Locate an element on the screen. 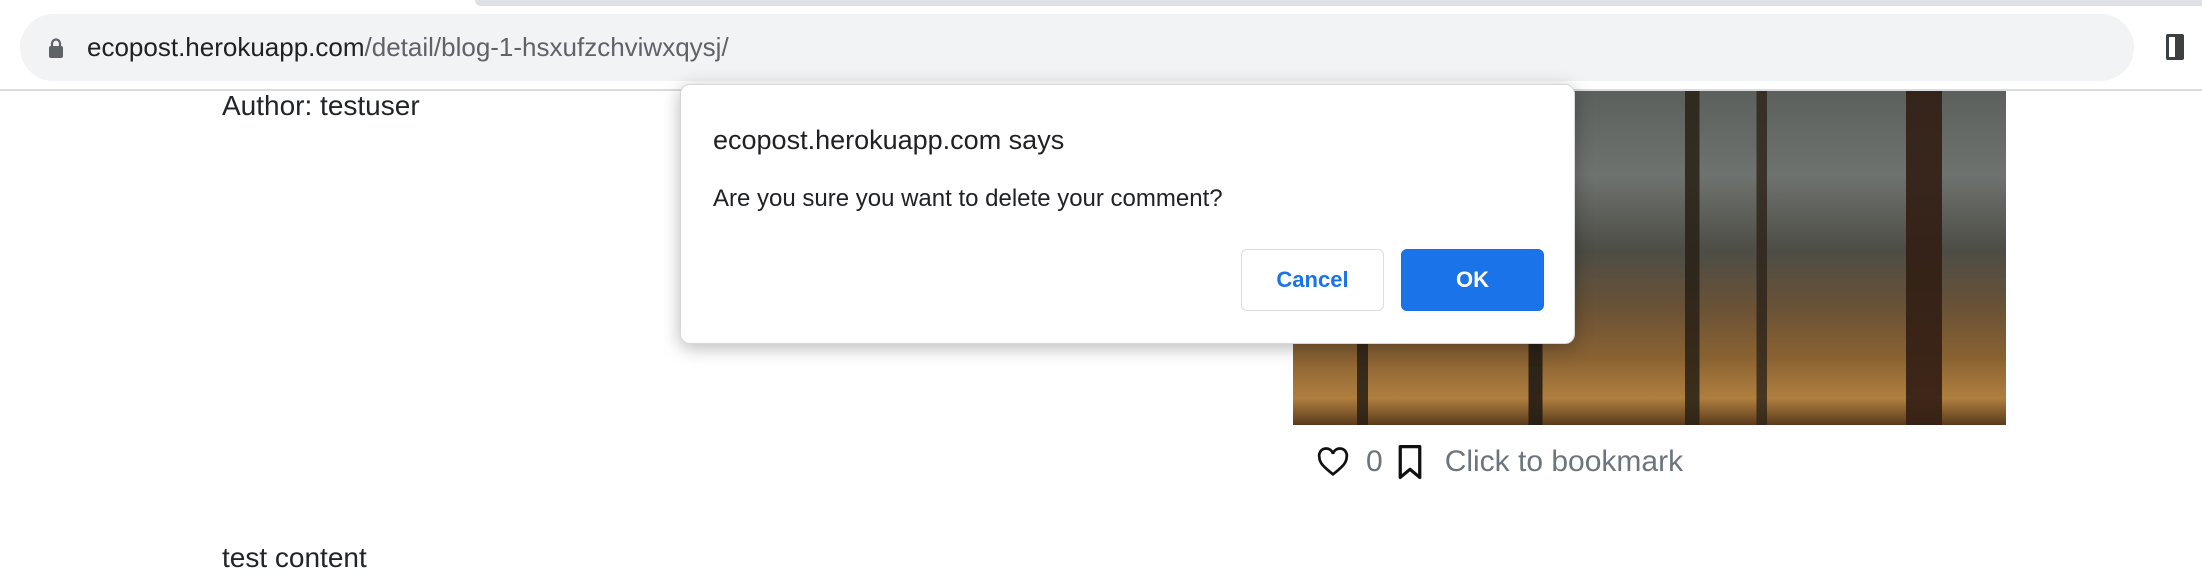 Image resolution: width=2202 pixels, height=588 pixels. like-count: 0 is located at coordinates (1374, 461).